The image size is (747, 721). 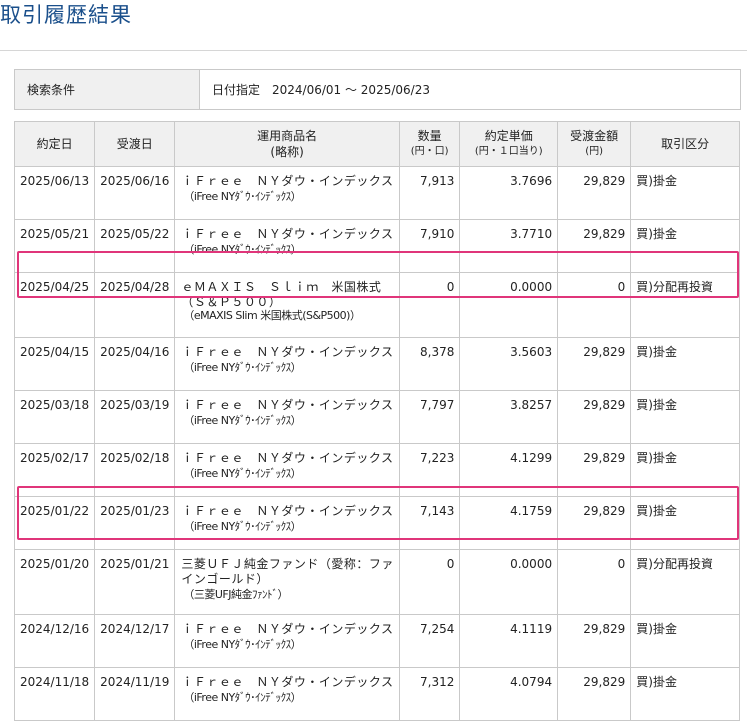 I want to click on trade-date-cell: 2025/05/21, so click(x=54, y=246).